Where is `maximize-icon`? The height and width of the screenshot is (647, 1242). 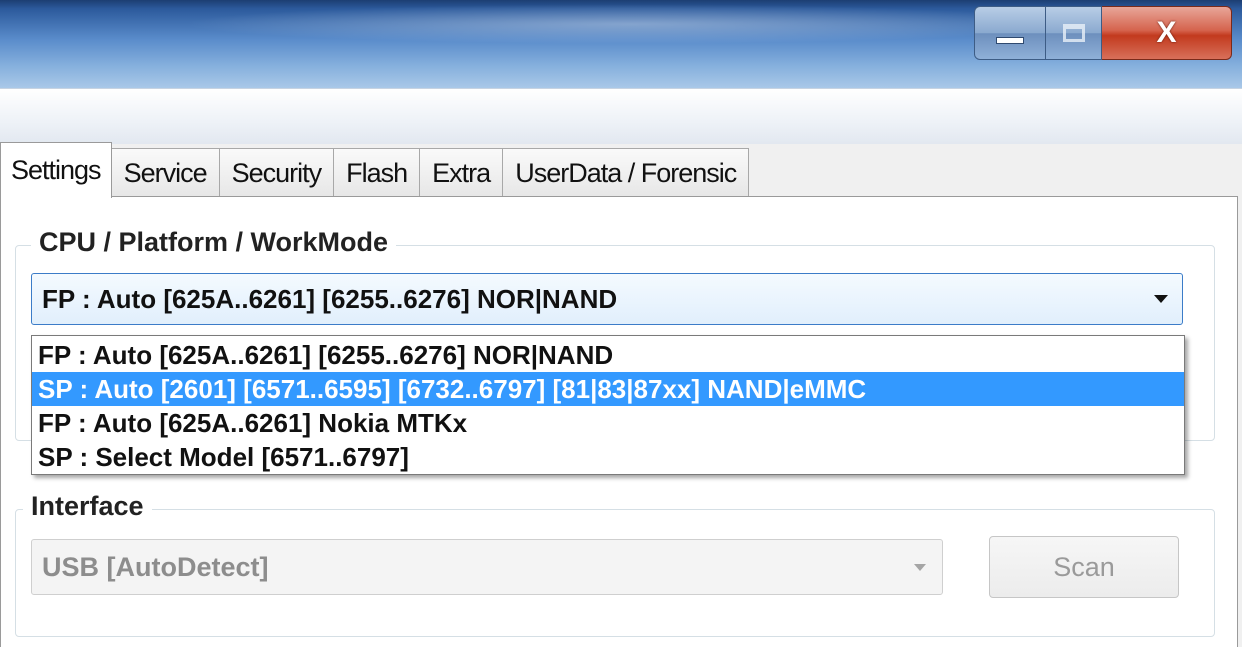
maximize-icon is located at coordinates (1073, 33).